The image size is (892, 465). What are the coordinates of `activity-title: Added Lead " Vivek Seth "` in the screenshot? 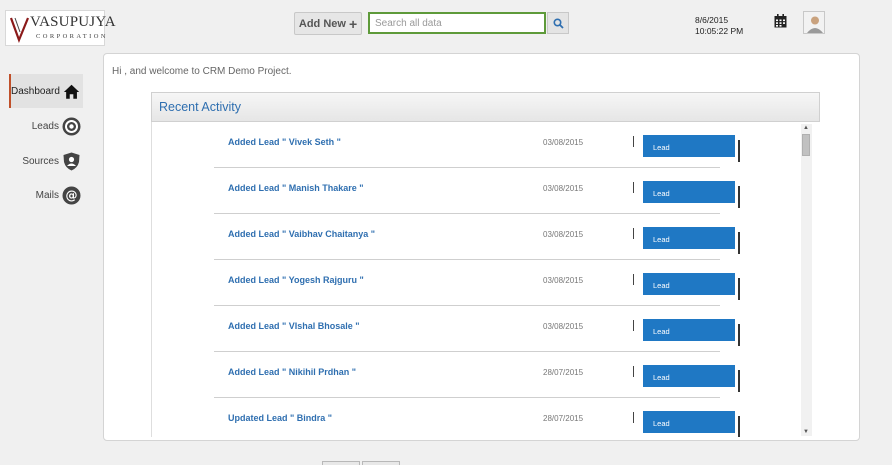 It's located at (284, 142).